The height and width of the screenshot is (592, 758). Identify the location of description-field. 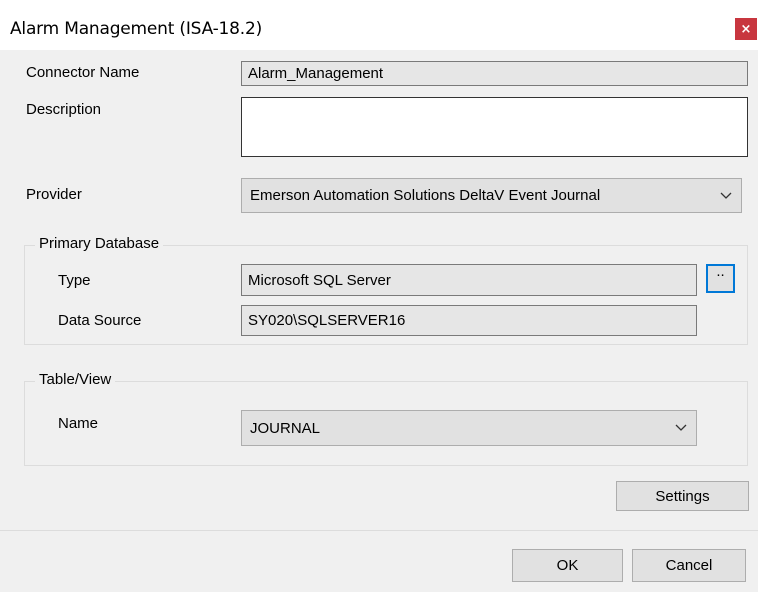
(494, 127).